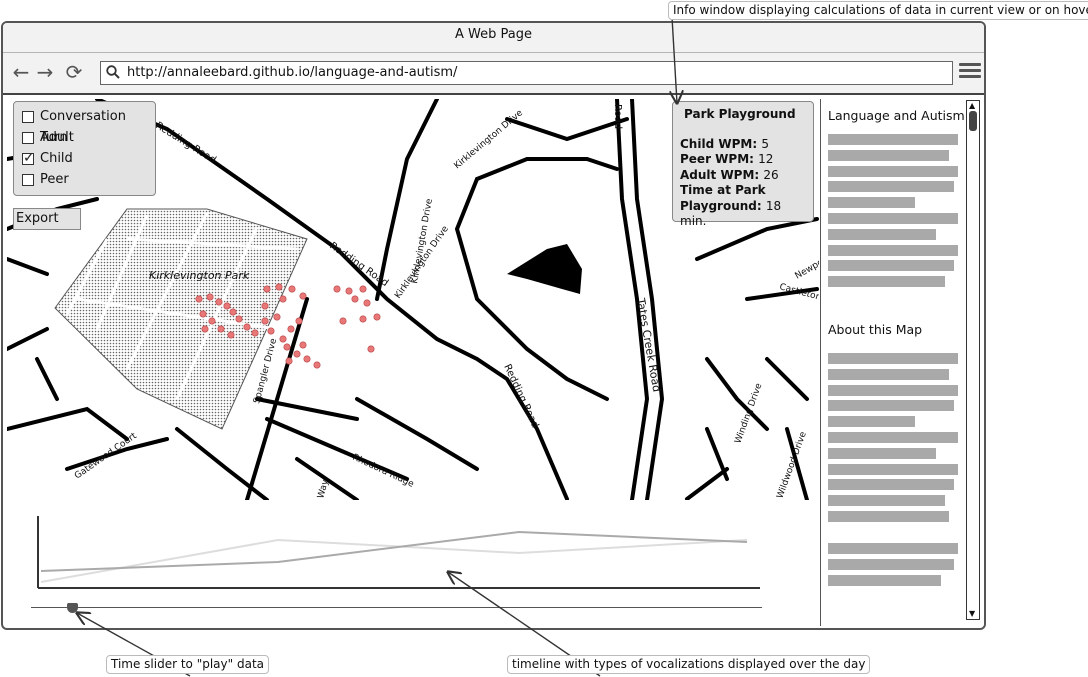 Image resolution: width=1088 pixels, height=677 pixels. I want to click on export-button: Export, so click(47, 219).